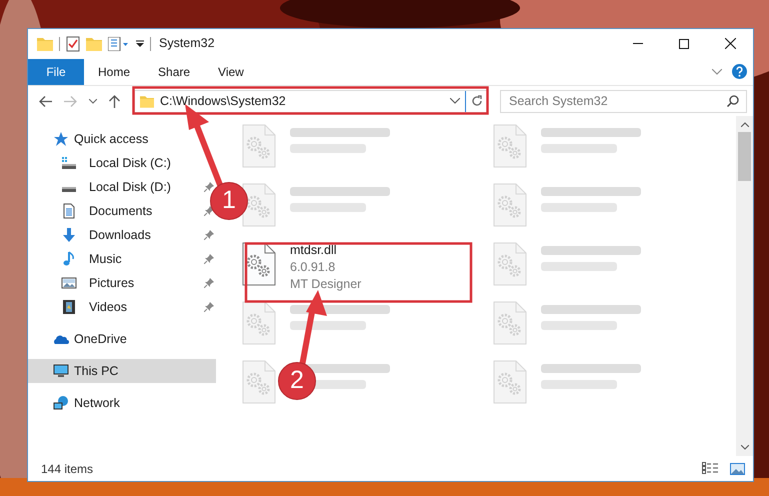 This screenshot has height=496, width=769. Describe the element at coordinates (710, 468) in the screenshot. I see `details-view-icon` at that location.